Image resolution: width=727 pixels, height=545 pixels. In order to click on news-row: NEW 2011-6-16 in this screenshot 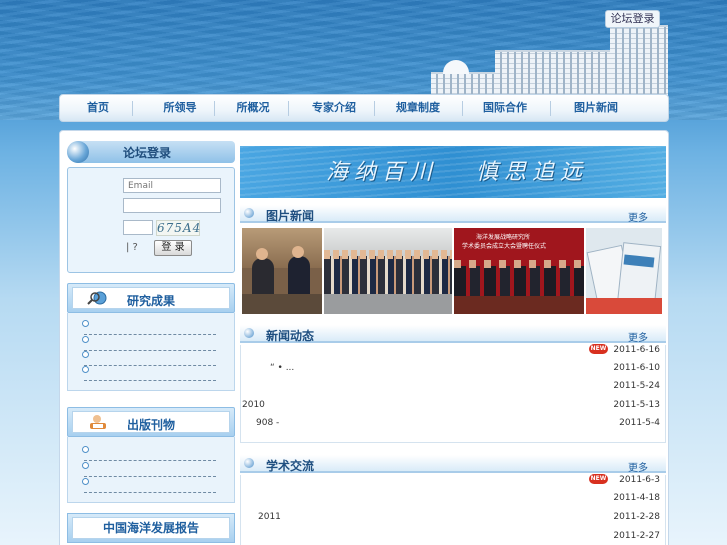, I will do `click(453, 351)`.